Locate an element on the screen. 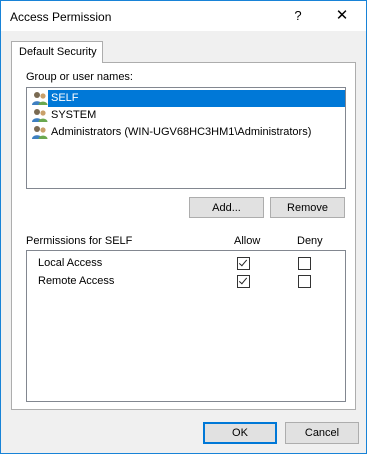 The height and width of the screenshot is (454, 367). local-access-deny-checkbox is located at coordinates (304, 263).